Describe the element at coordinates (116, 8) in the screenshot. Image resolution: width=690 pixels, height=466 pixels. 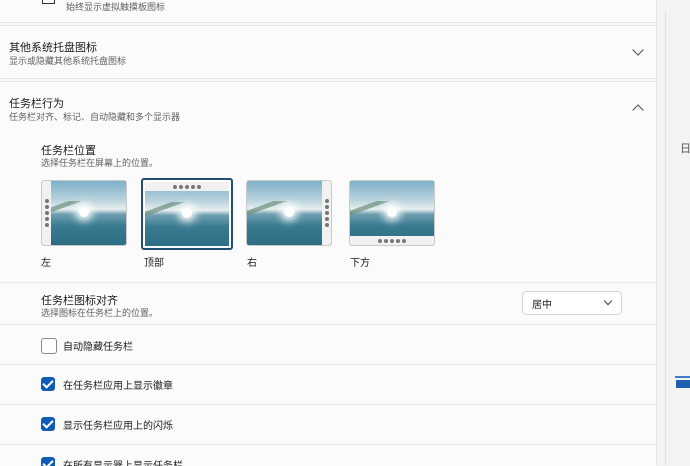
I see `touchpad-subtitle: 始终显示虚拟触摸板图标` at that location.